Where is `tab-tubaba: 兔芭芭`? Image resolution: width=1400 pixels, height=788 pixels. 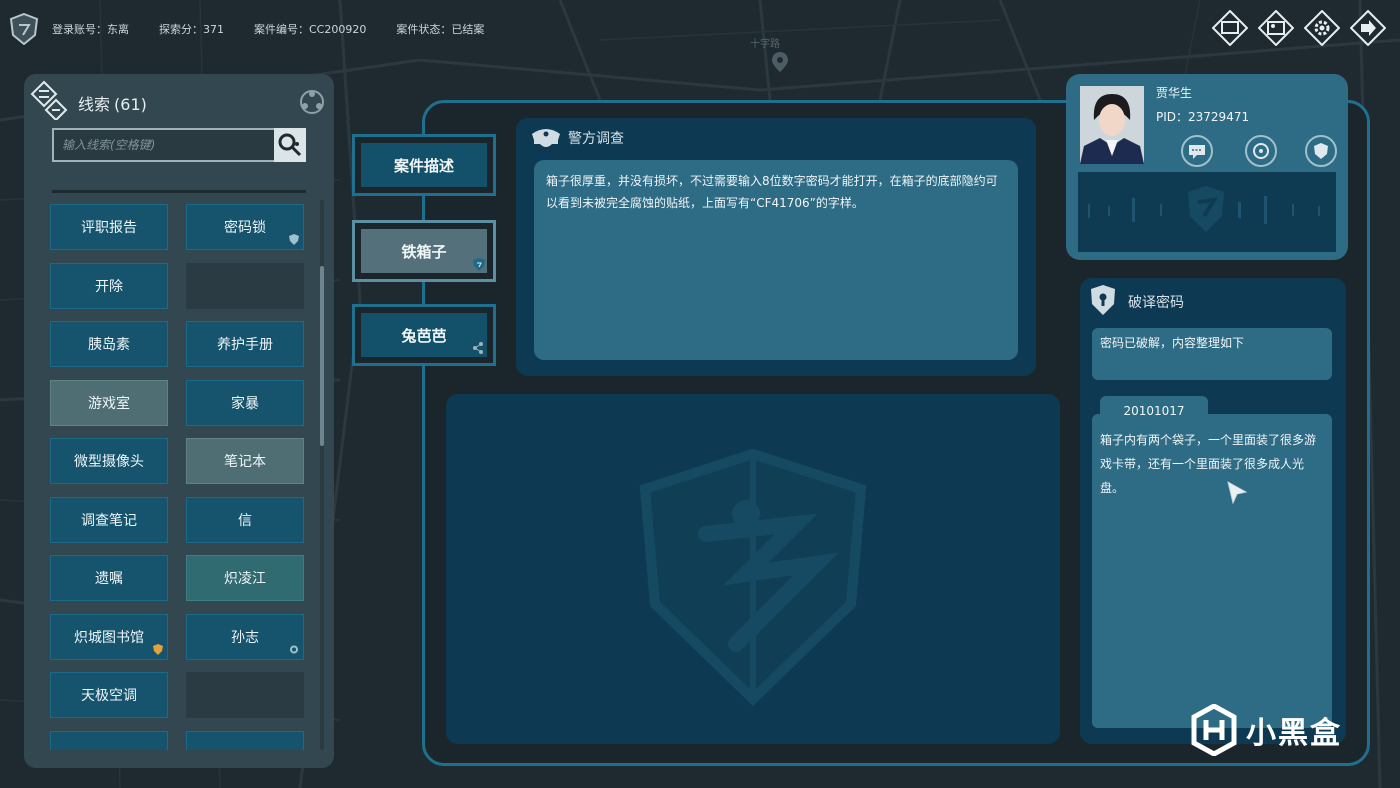 tab-tubaba: 兔芭芭 is located at coordinates (424, 335).